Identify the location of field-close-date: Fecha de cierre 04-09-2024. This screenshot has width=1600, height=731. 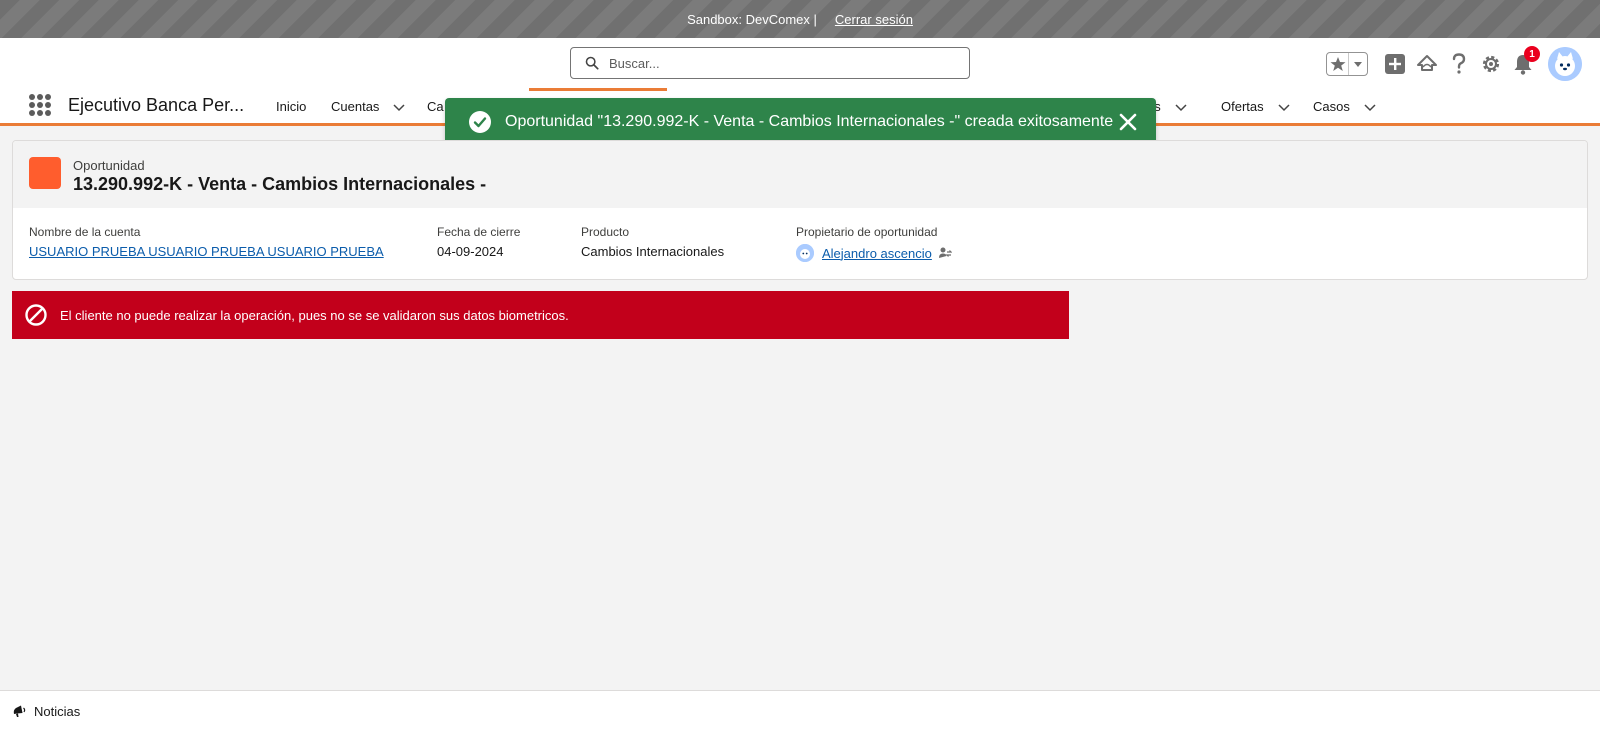
(478, 242).